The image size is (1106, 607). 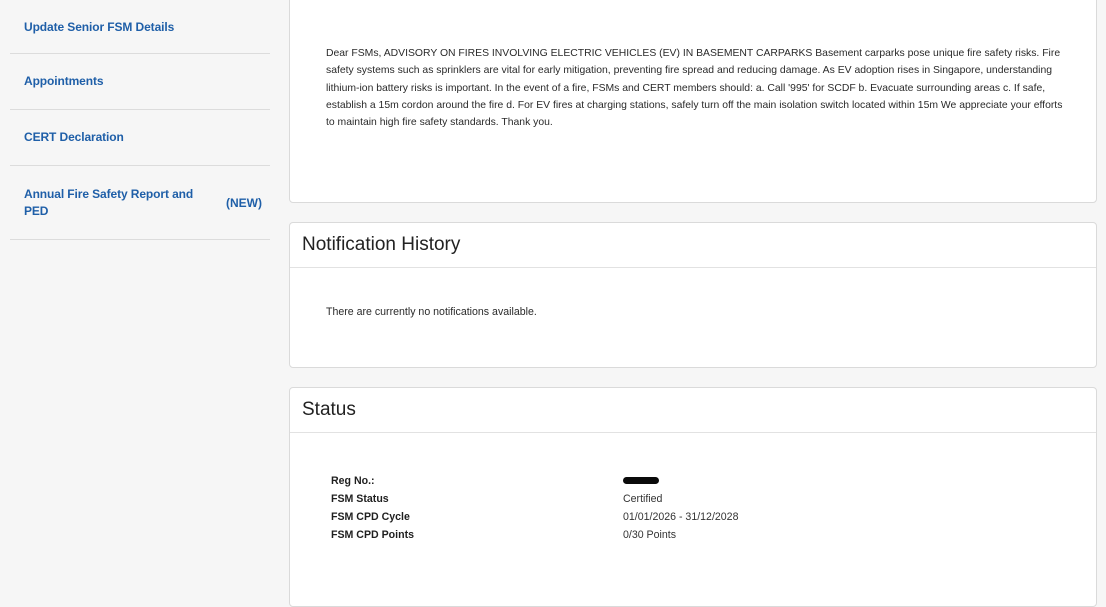 I want to click on status-label: FSM CPD Cycle, so click(x=370, y=517).